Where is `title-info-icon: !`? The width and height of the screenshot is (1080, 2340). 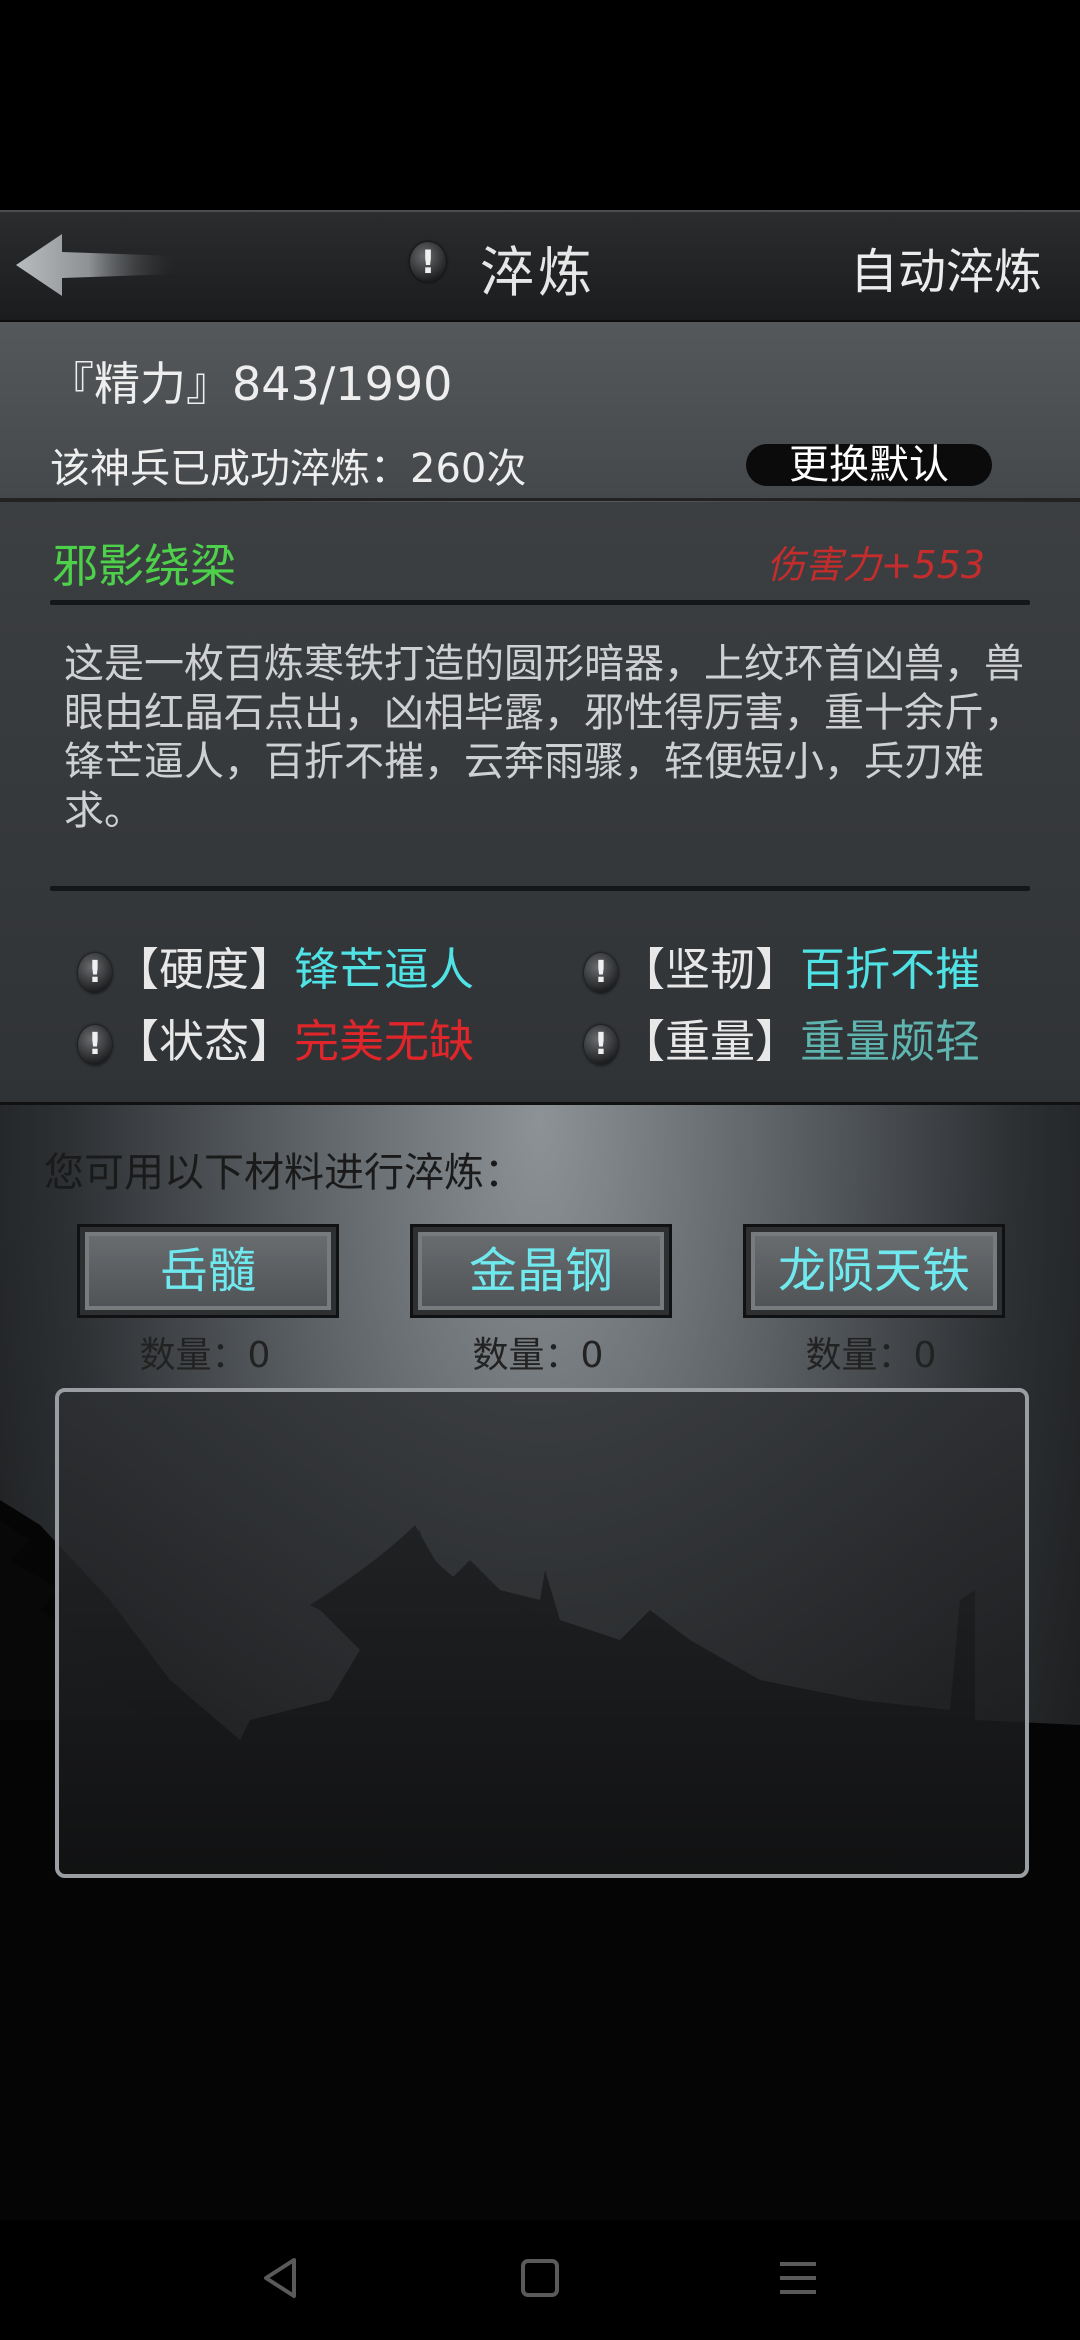
title-info-icon: ! is located at coordinates (428, 262).